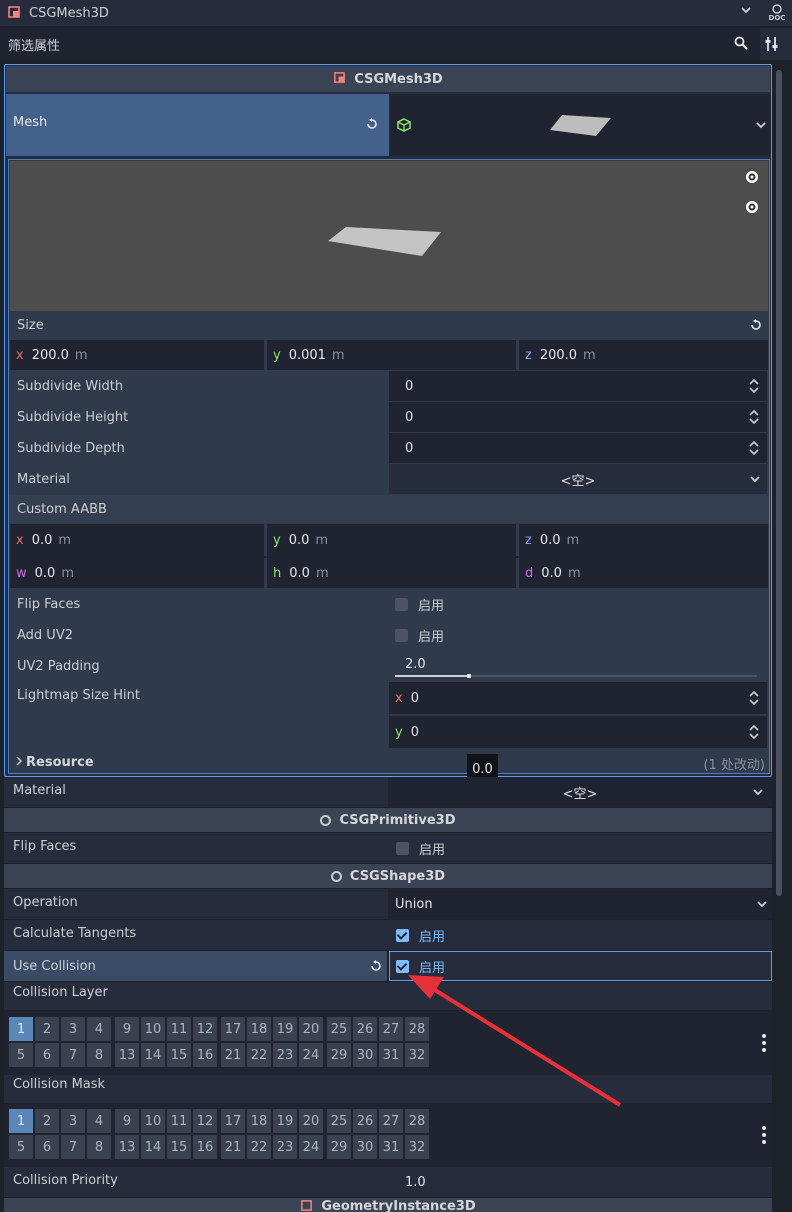  I want to click on size-y-field: y 0.001 m, so click(389, 355).